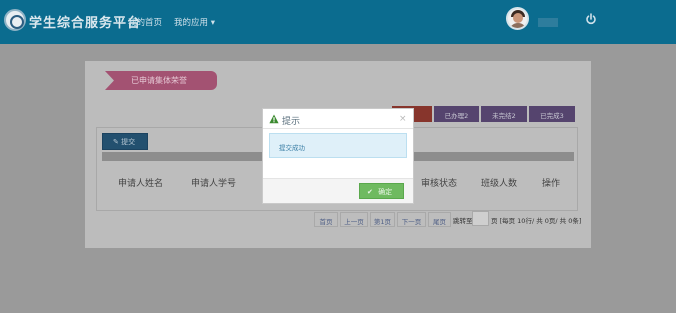 The width and height of the screenshot is (676, 313). Describe the element at coordinates (338, 119) in the screenshot. I see `dialog-header: 提示 ×` at that location.